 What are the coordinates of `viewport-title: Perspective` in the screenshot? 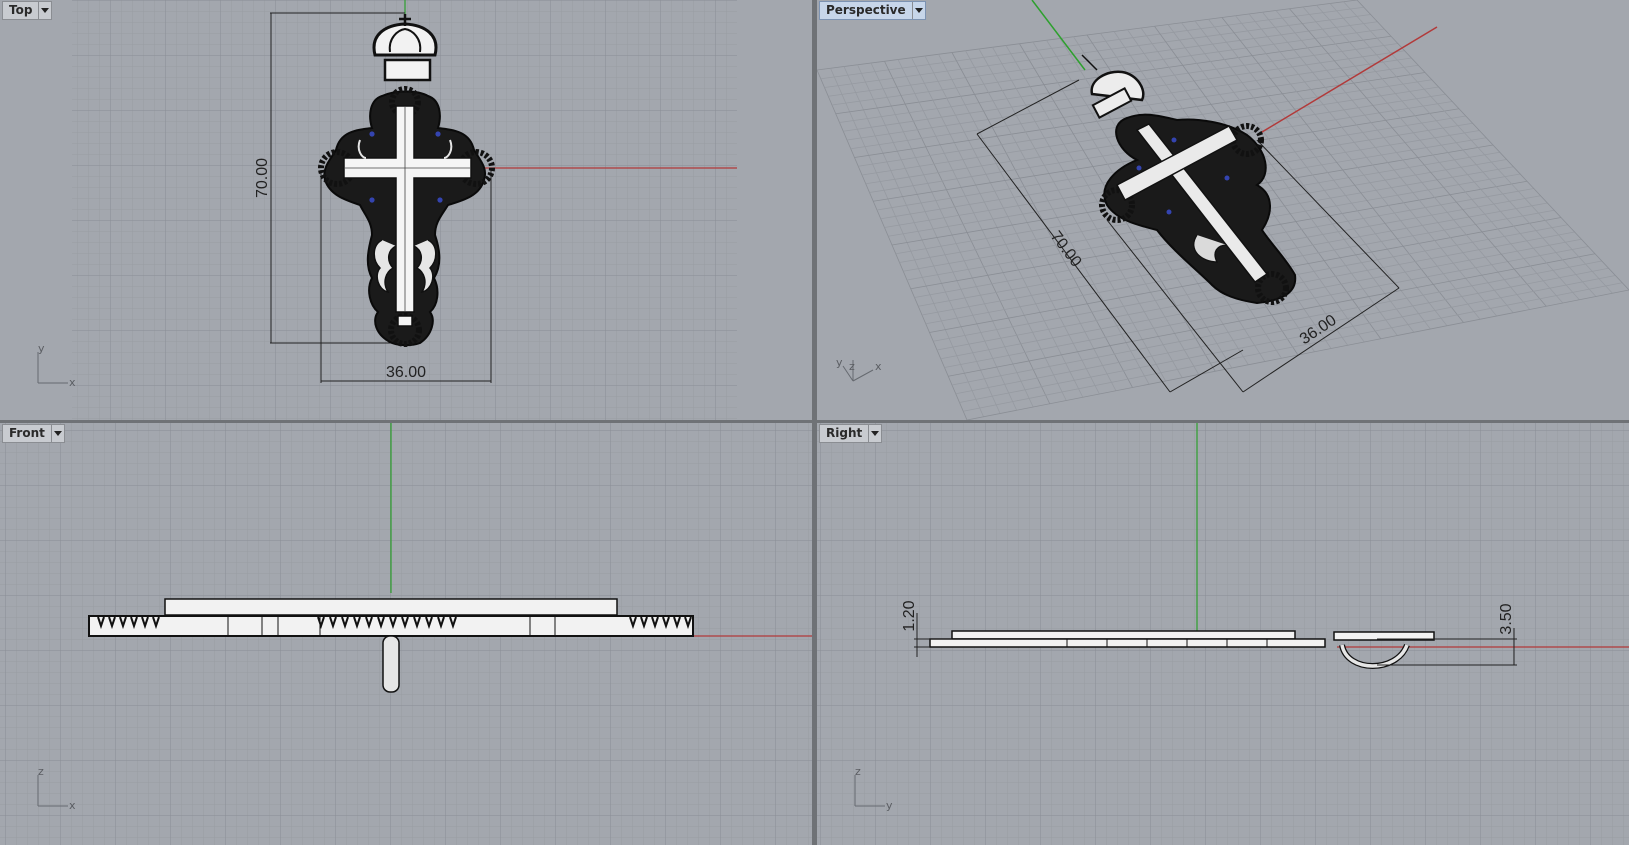 It's located at (866, 10).